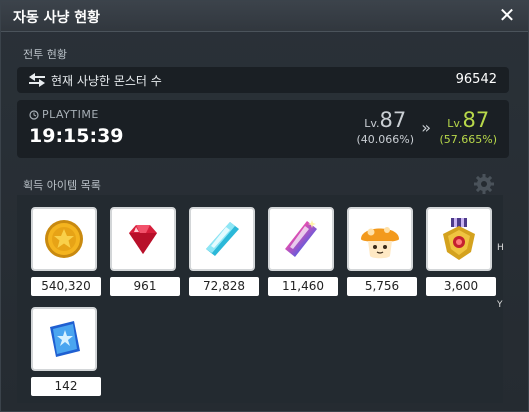  Describe the element at coordinates (106, 81) in the screenshot. I see `monster-count-label: 현재 사냥한 몬스터 수` at that location.